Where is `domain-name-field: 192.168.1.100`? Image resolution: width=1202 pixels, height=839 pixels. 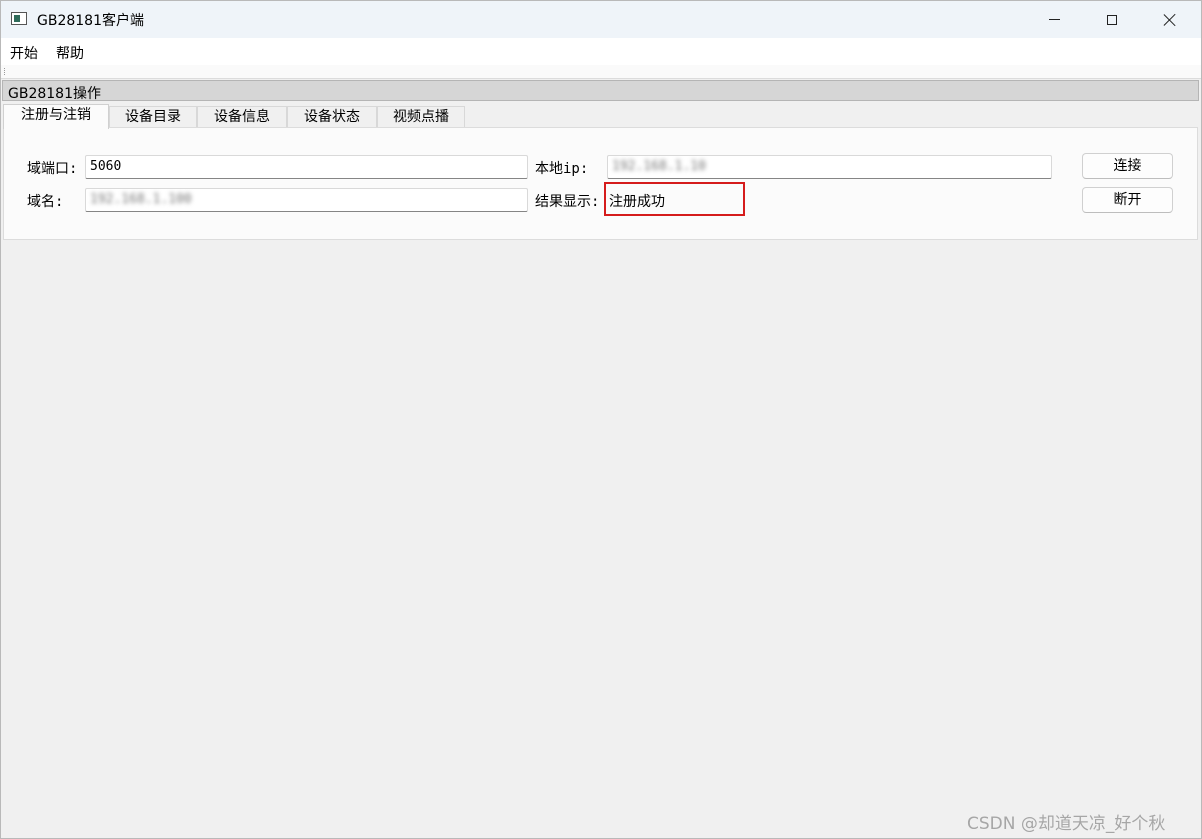
domain-name-field: 192.168.1.100 is located at coordinates (306, 200).